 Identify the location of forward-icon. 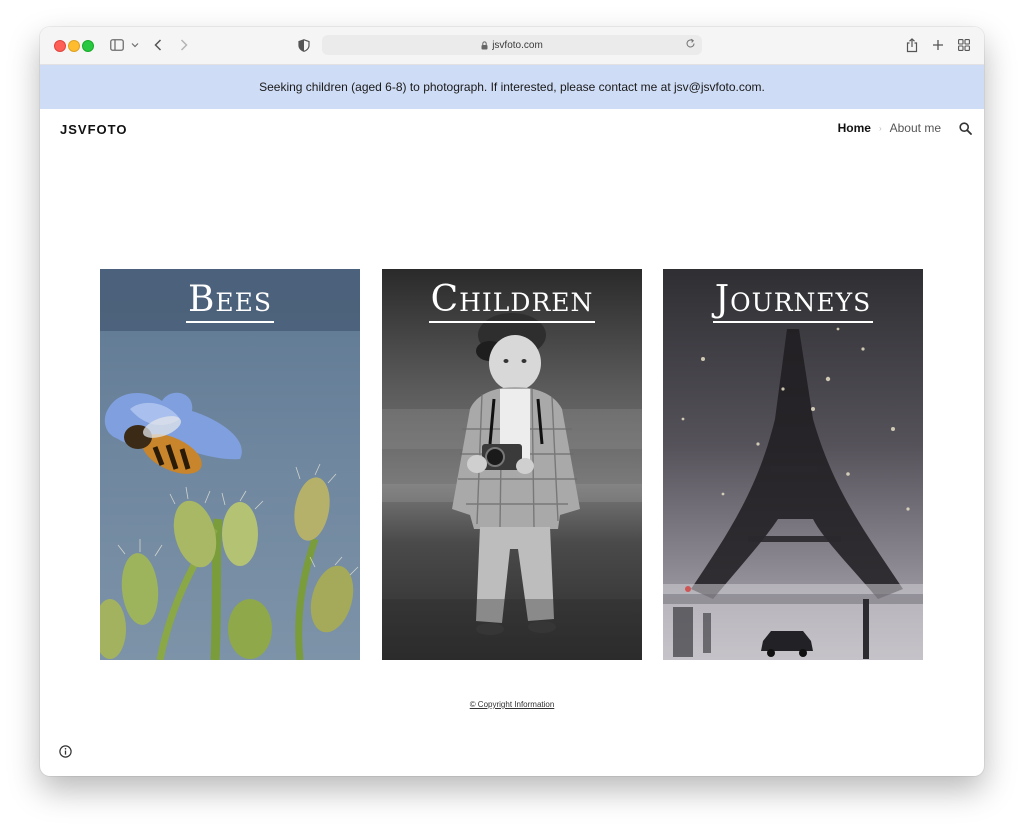
(184, 45).